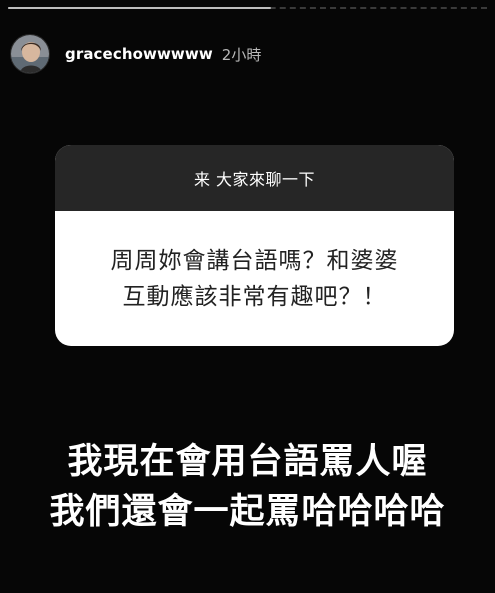  I want to click on reply-line: 我現在會用台語罵人喔, so click(247, 462).